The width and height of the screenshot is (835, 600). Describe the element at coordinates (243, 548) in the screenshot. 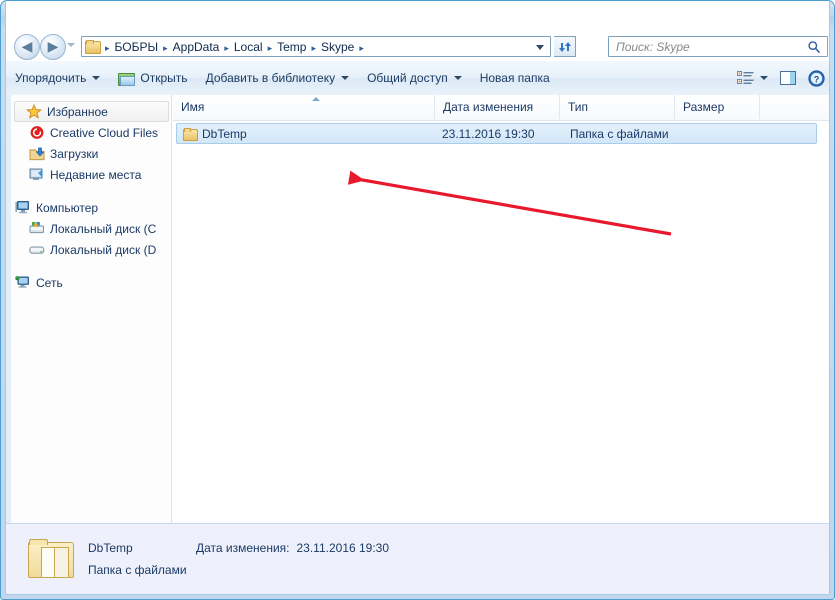

I see `details-date-label: Дата изменения:` at that location.